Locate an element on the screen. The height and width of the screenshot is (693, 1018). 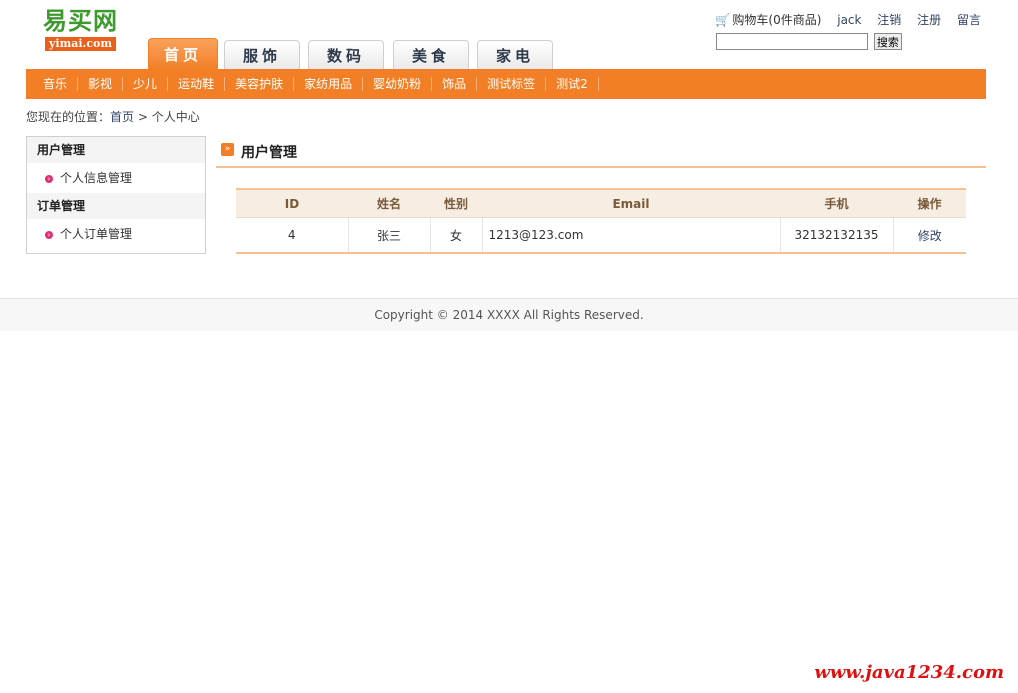
breadcrumb-home-link: 首页 is located at coordinates (122, 117).